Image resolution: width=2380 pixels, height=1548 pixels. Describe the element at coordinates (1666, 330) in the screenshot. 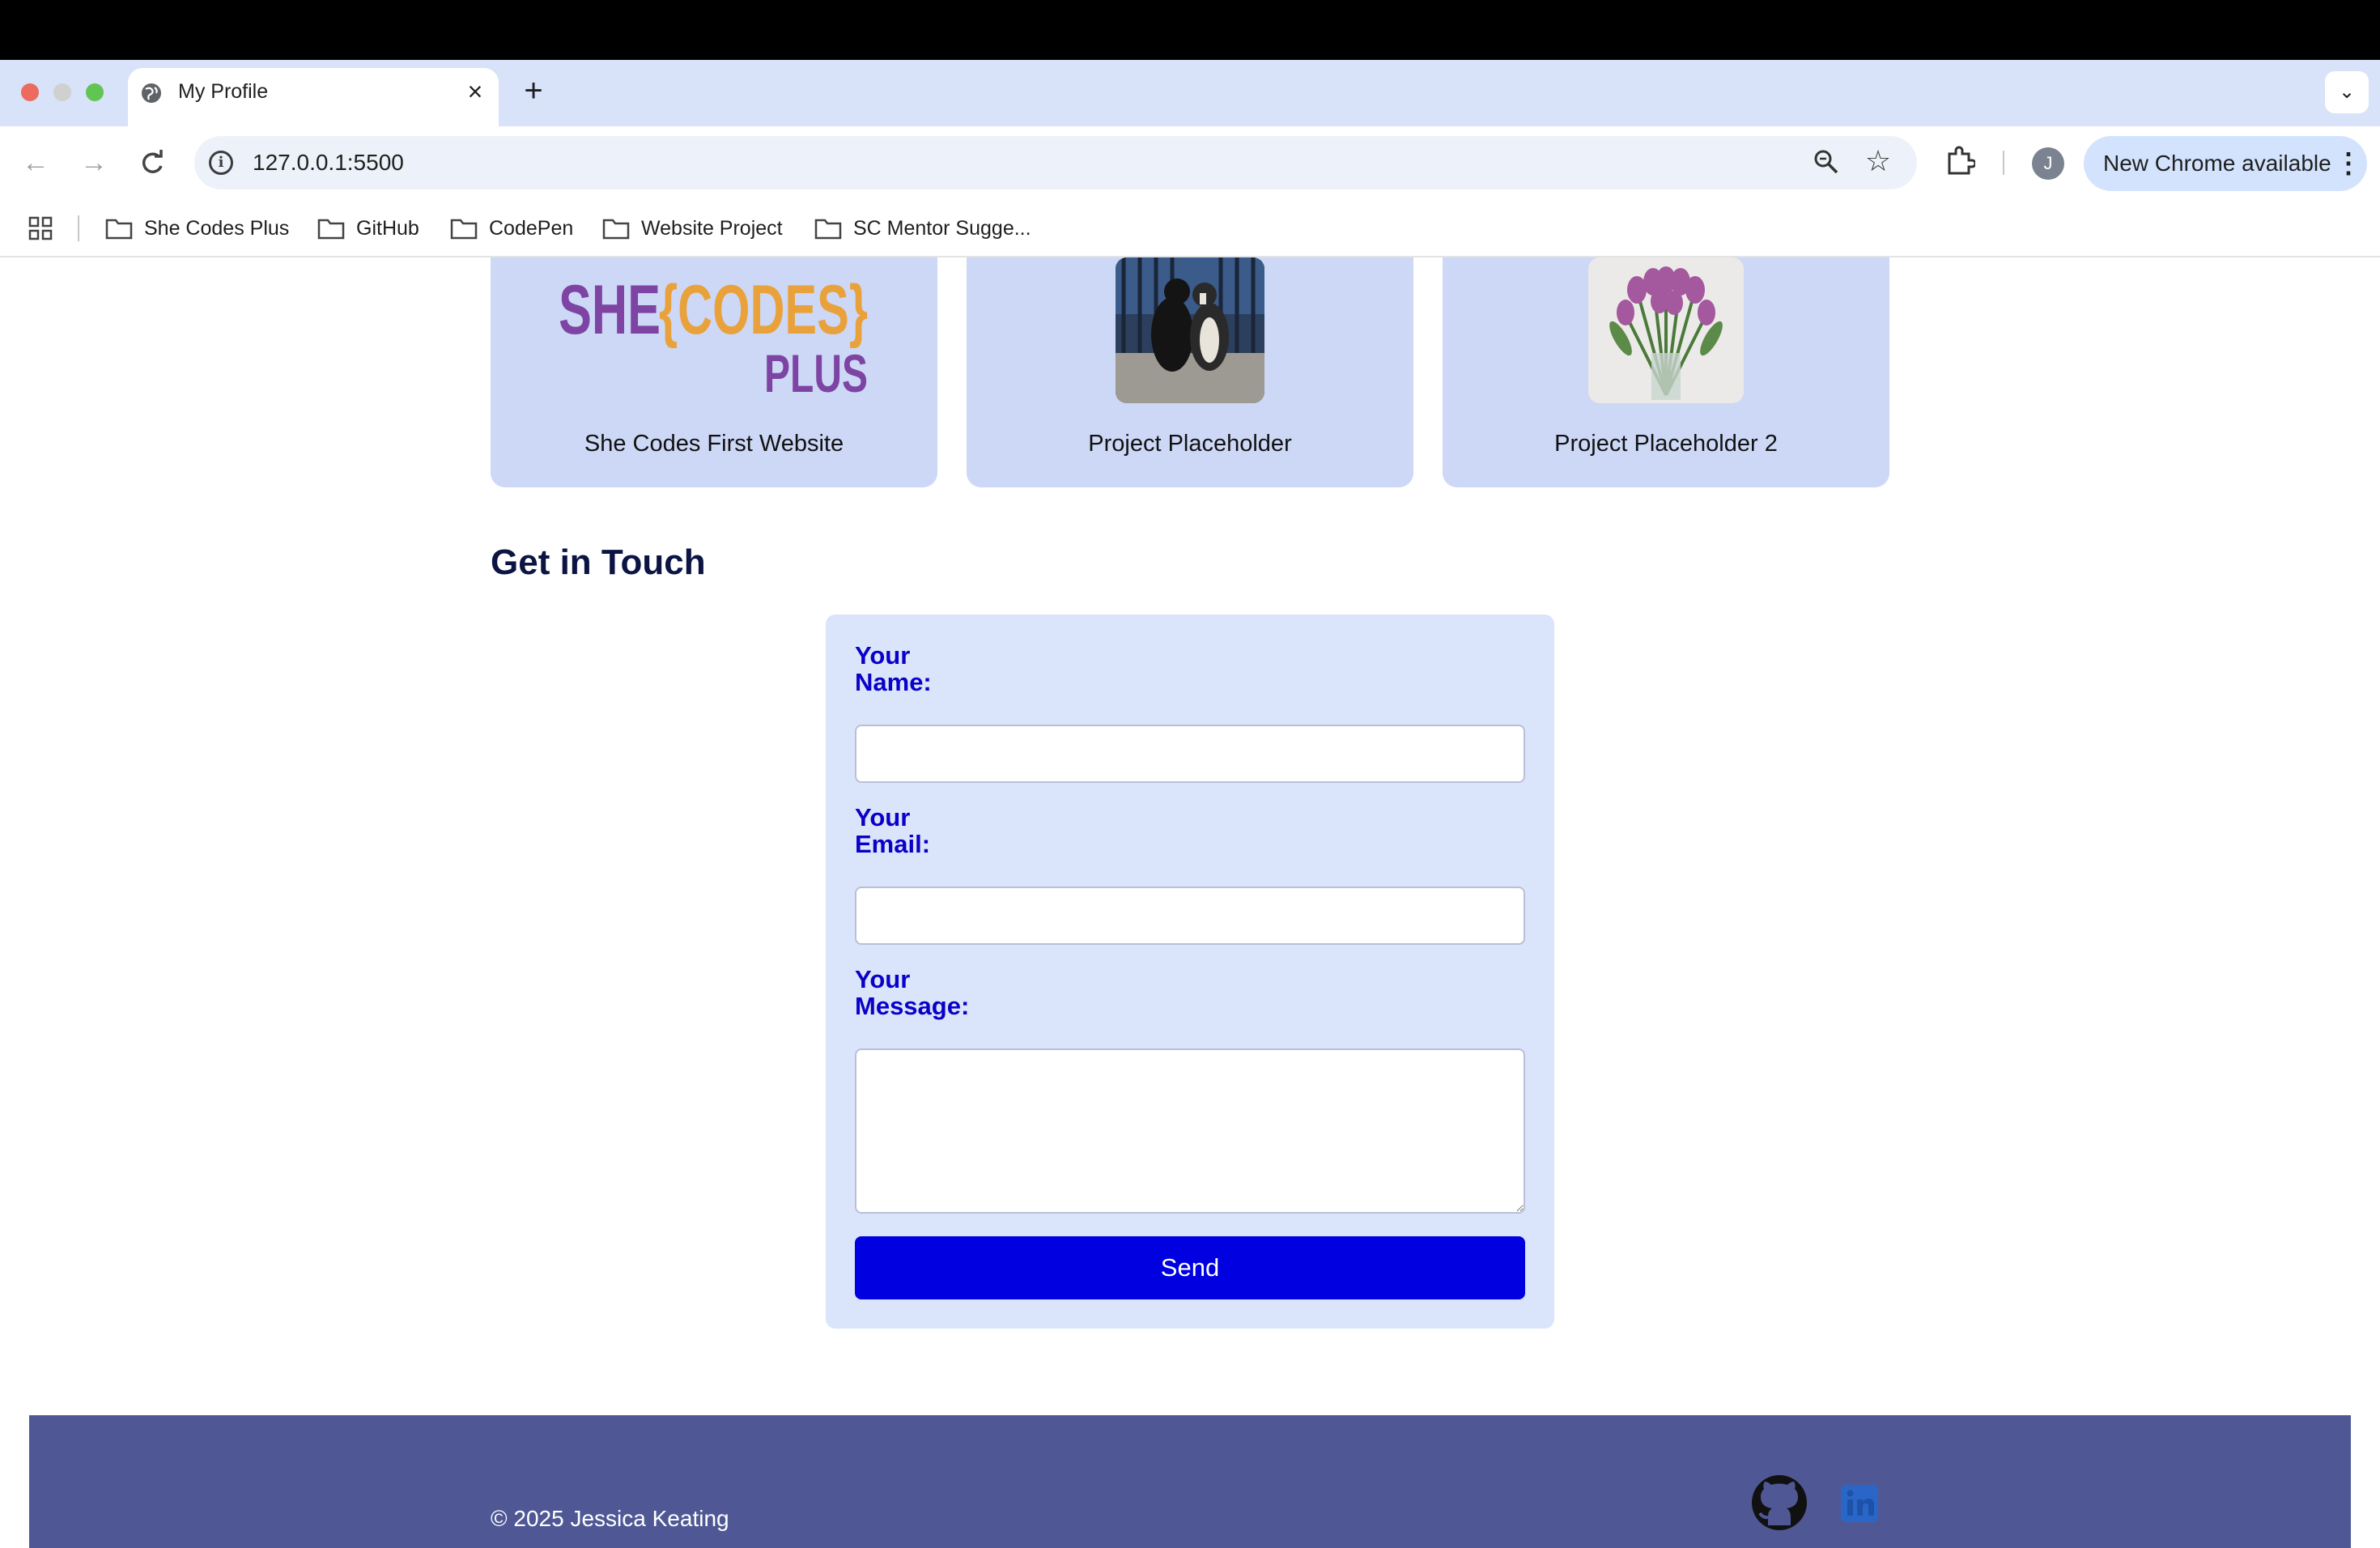

I see `tulips-photo` at that location.